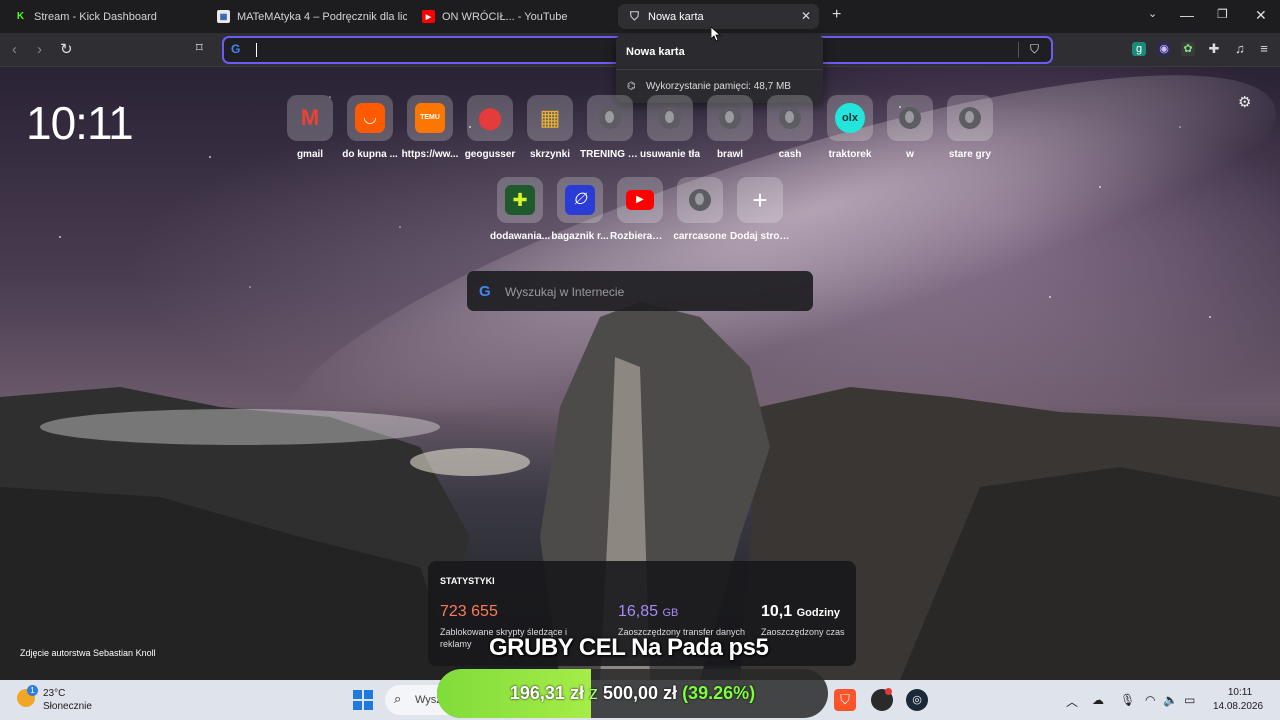 The image size is (1280, 720). What do you see at coordinates (1187, 15) in the screenshot?
I see `minimize-button: —` at bounding box center [1187, 15].